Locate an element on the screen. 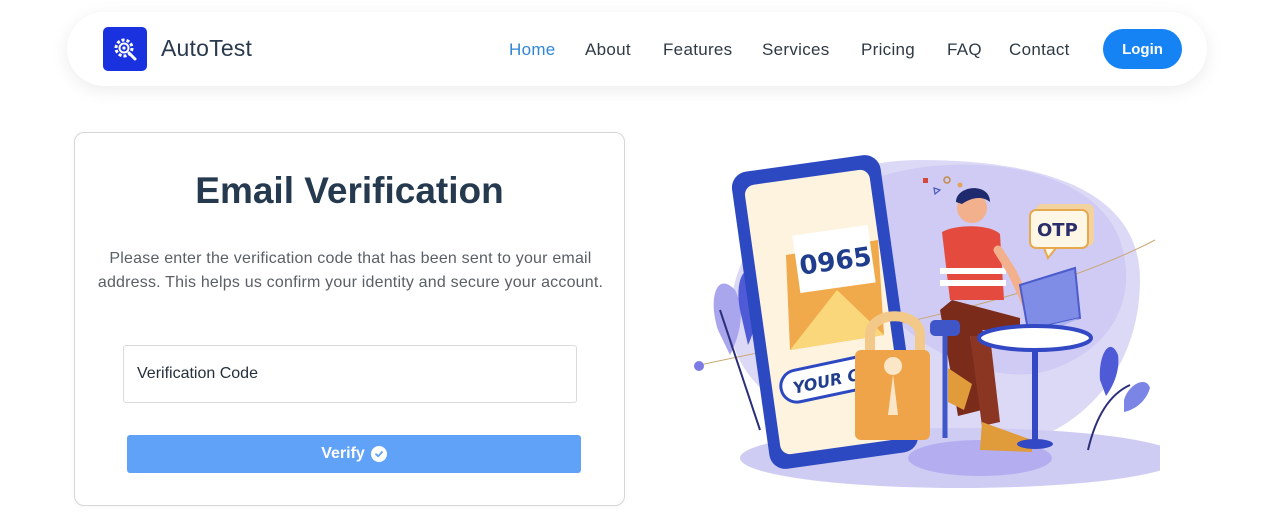  nav-contact: Contact is located at coordinates (1039, 50).